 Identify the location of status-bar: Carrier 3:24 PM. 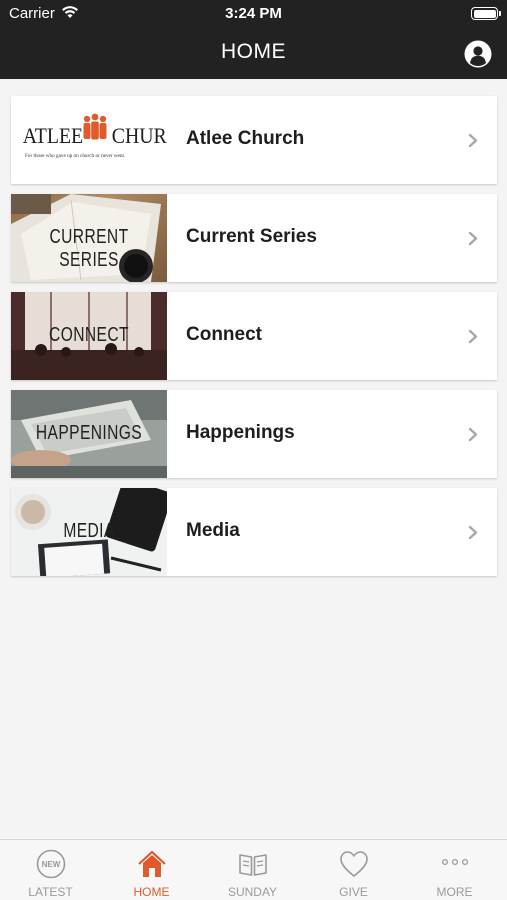
(253, 14).